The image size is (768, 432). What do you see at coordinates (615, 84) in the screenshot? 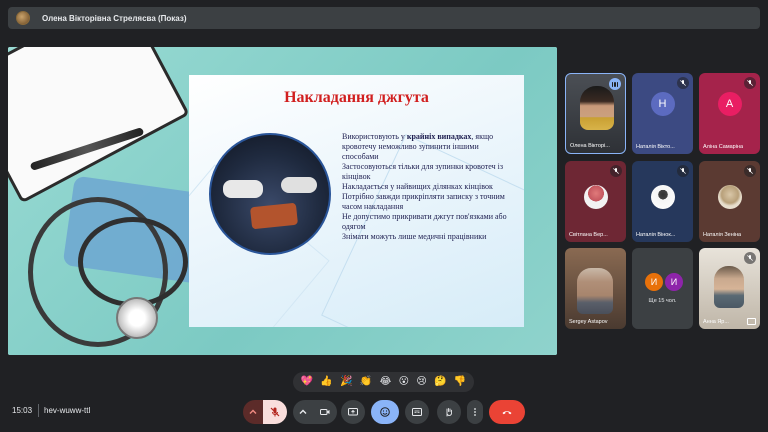
I see `speaking-indicator-icon` at bounding box center [615, 84].